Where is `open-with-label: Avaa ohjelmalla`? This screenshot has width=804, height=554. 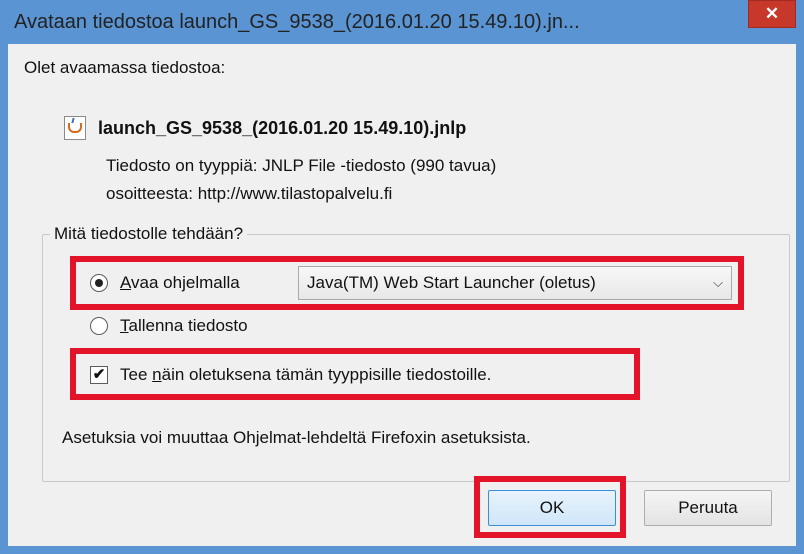 open-with-label: Avaa ohjelmalla is located at coordinates (180, 283).